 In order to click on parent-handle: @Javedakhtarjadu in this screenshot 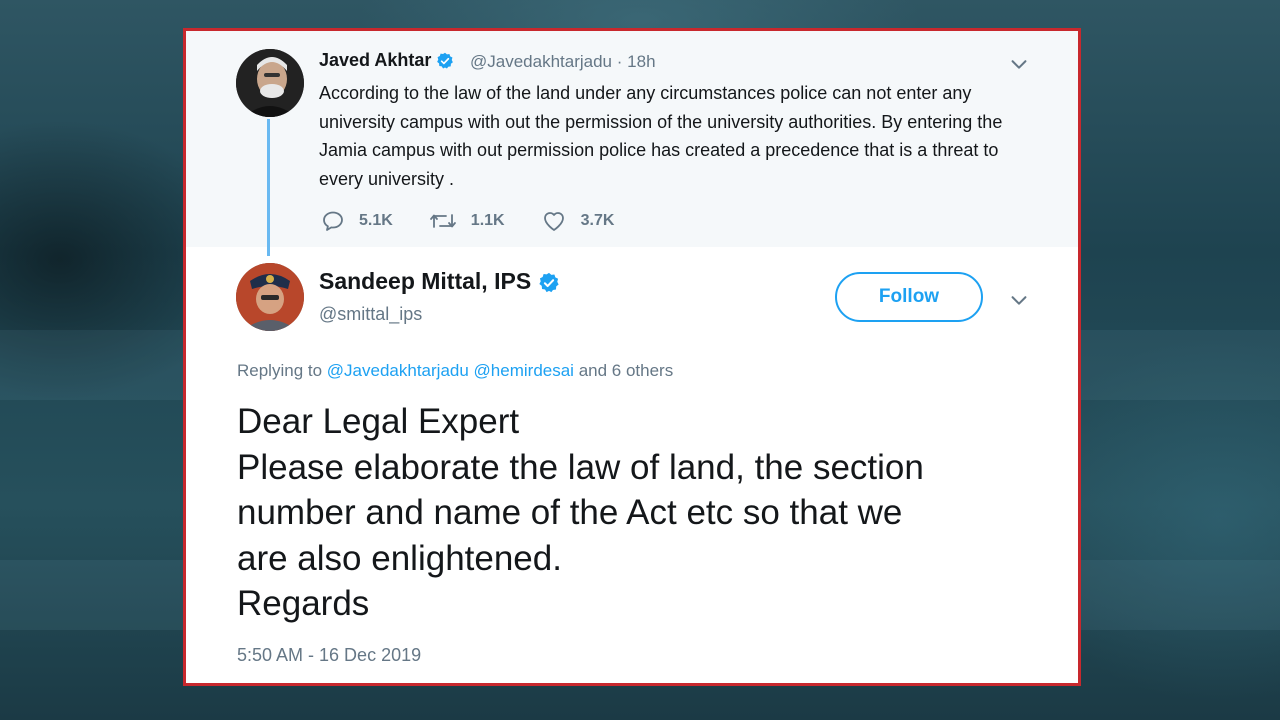, I will do `click(541, 61)`.